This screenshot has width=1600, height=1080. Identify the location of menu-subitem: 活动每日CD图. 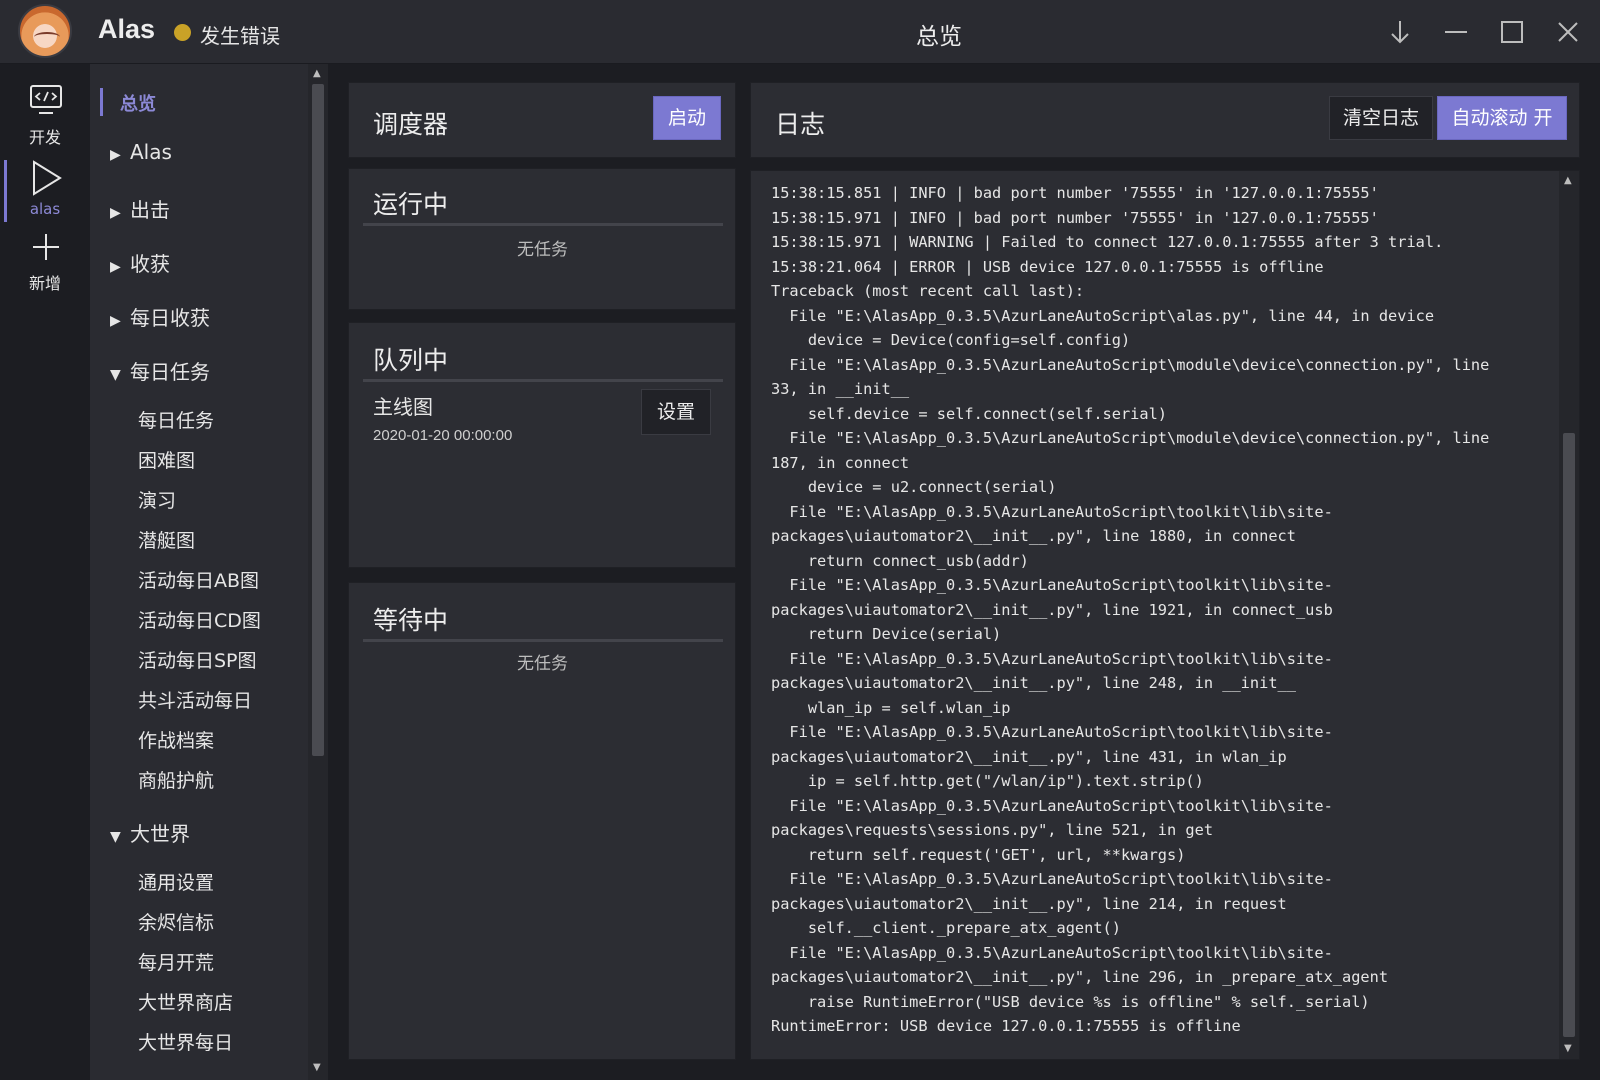
(223, 619).